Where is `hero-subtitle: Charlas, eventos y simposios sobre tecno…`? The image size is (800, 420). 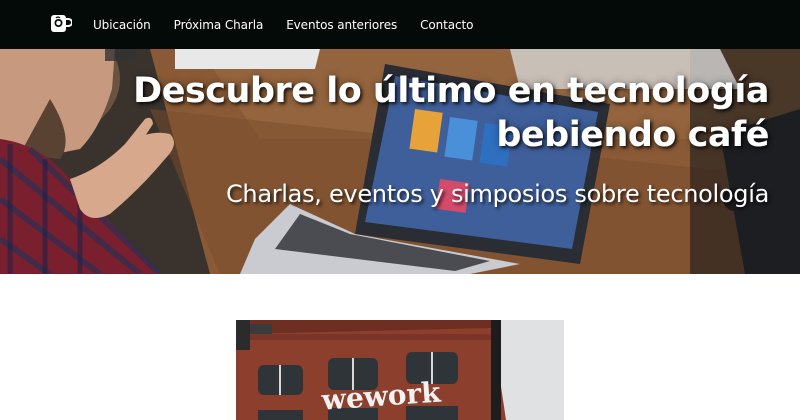 hero-subtitle: Charlas, eventos y simposios sobre tecno… is located at coordinates (497, 194).